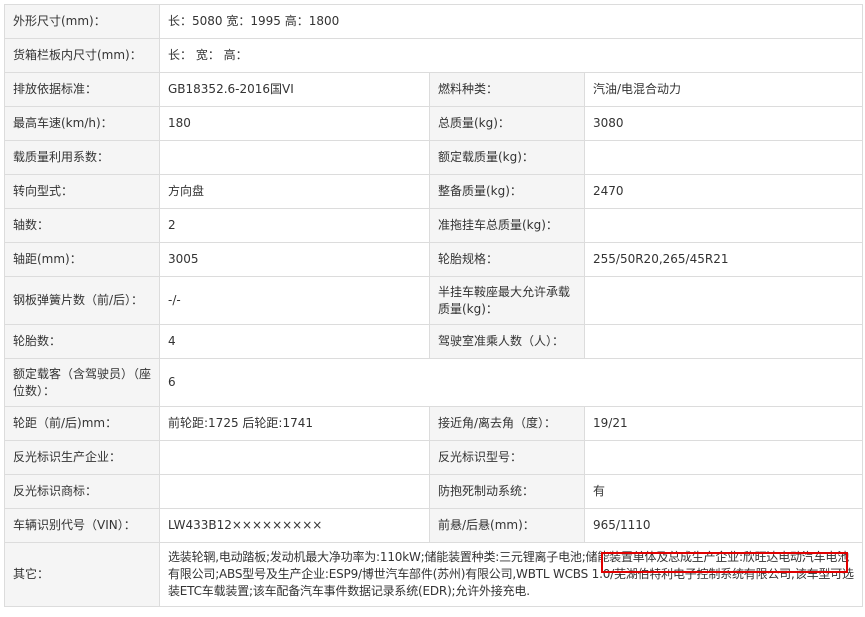  What do you see at coordinates (294, 423) in the screenshot?
I see `value-track-width: 前轮距:1725 后轮距:1741` at bounding box center [294, 423].